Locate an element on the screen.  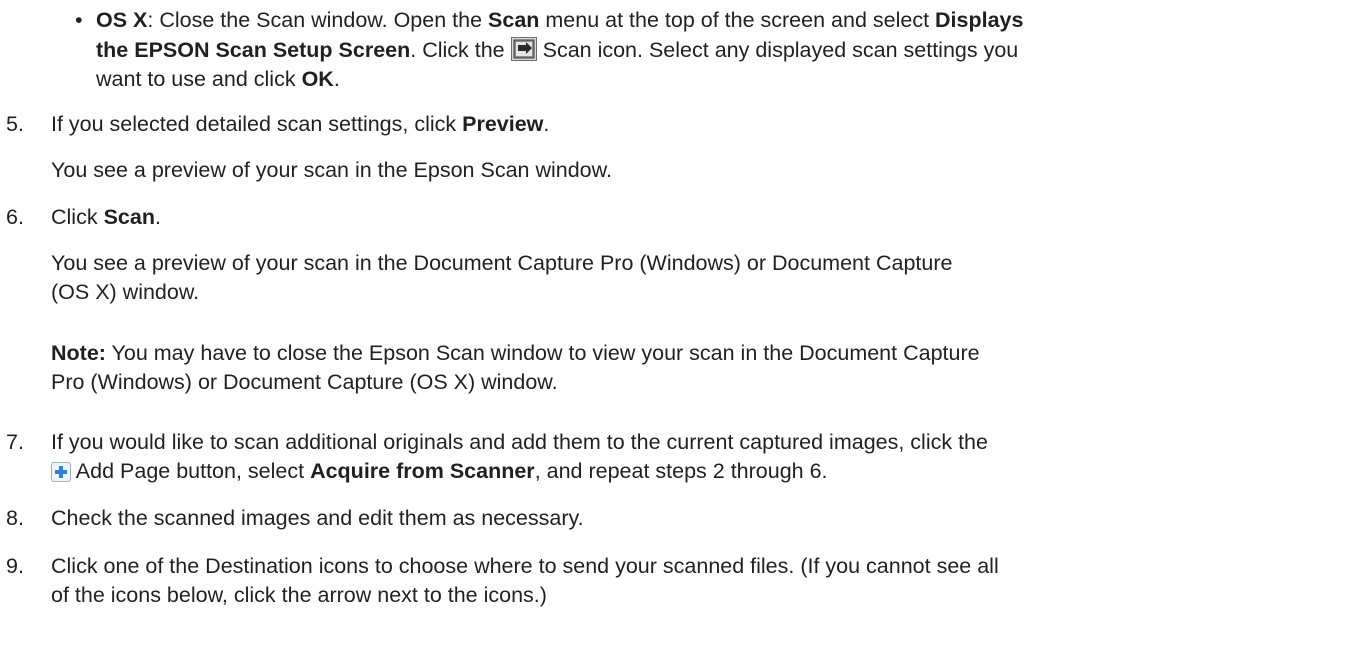
setup-screen-option: the EPSON Scan Setup Screen is located at coordinates (253, 50).